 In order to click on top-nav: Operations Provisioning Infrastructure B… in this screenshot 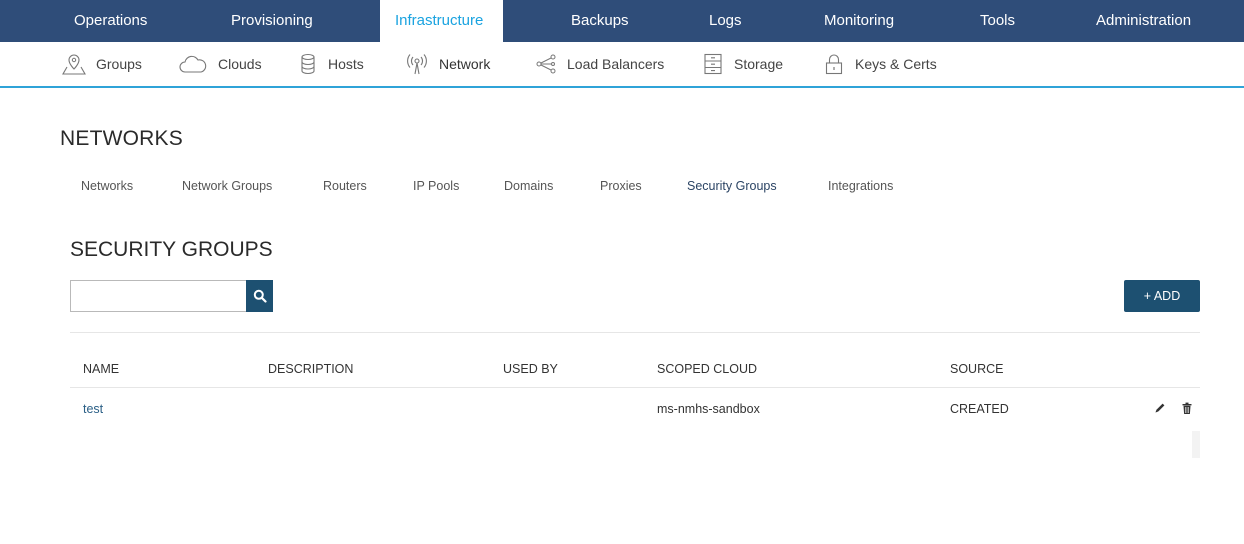, I will do `click(622, 21)`.